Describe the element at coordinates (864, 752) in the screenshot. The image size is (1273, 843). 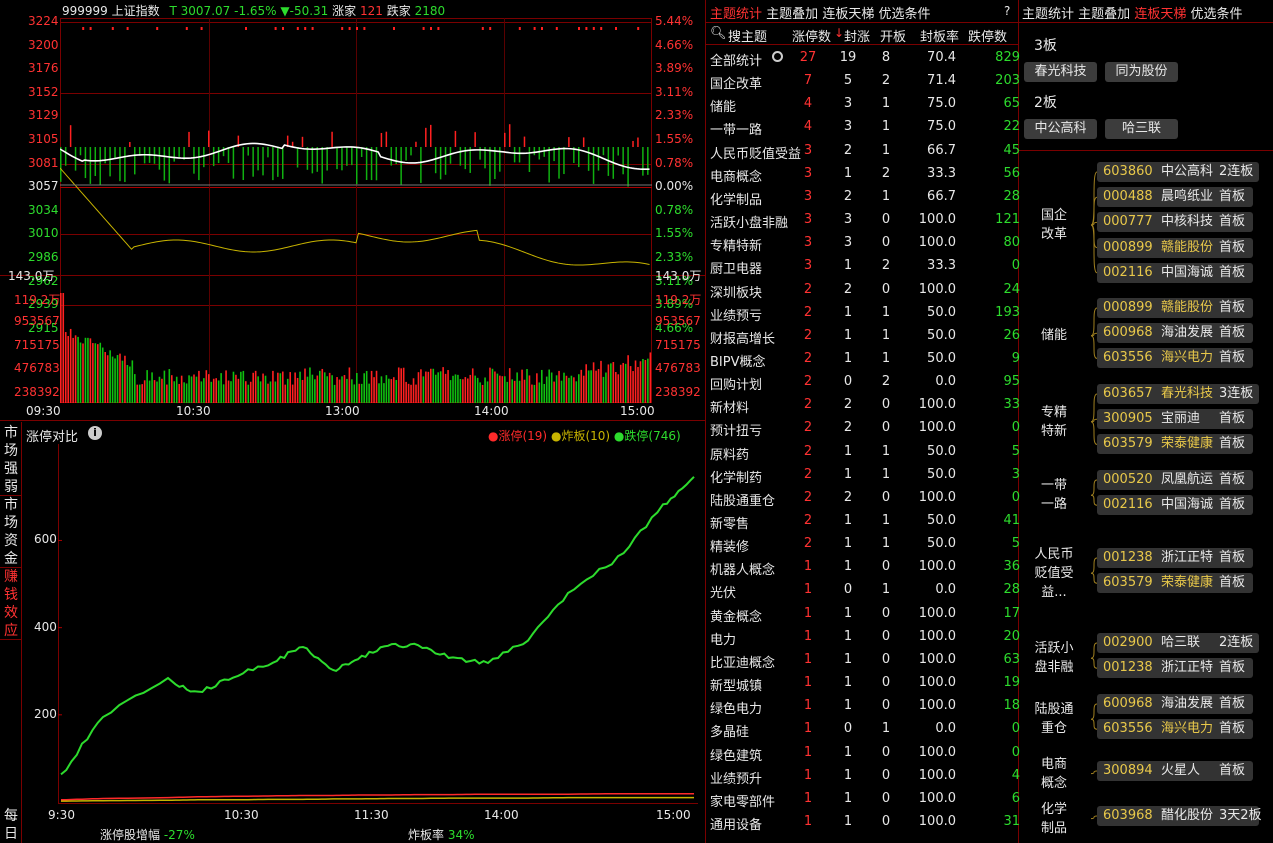
I see `table-row: 绿色建筑 1 1 0 100.0 0` at that location.